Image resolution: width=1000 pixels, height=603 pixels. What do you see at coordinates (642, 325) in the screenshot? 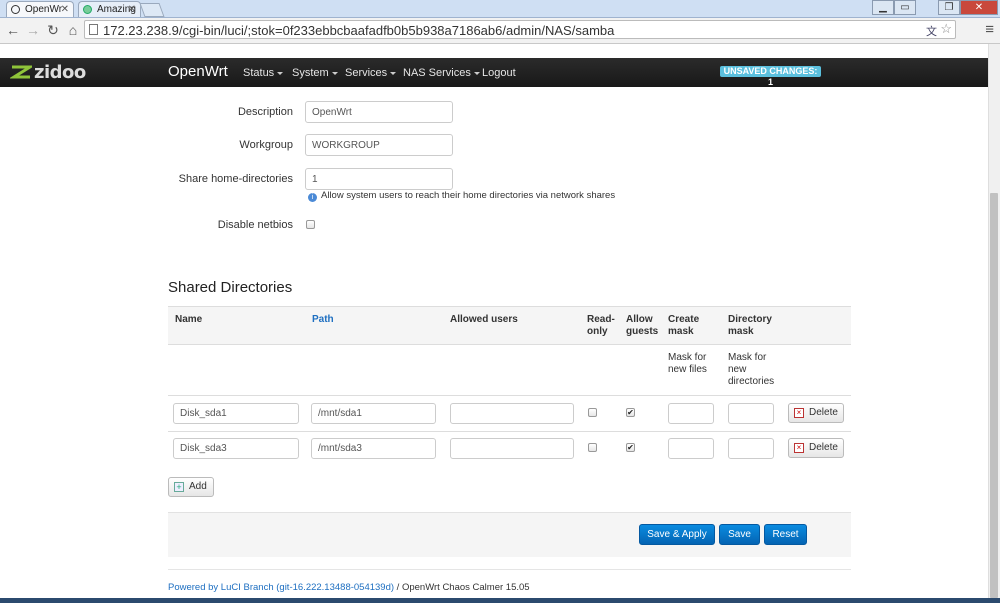
I see `column-header-allow-guests: Allow guests` at bounding box center [642, 325].